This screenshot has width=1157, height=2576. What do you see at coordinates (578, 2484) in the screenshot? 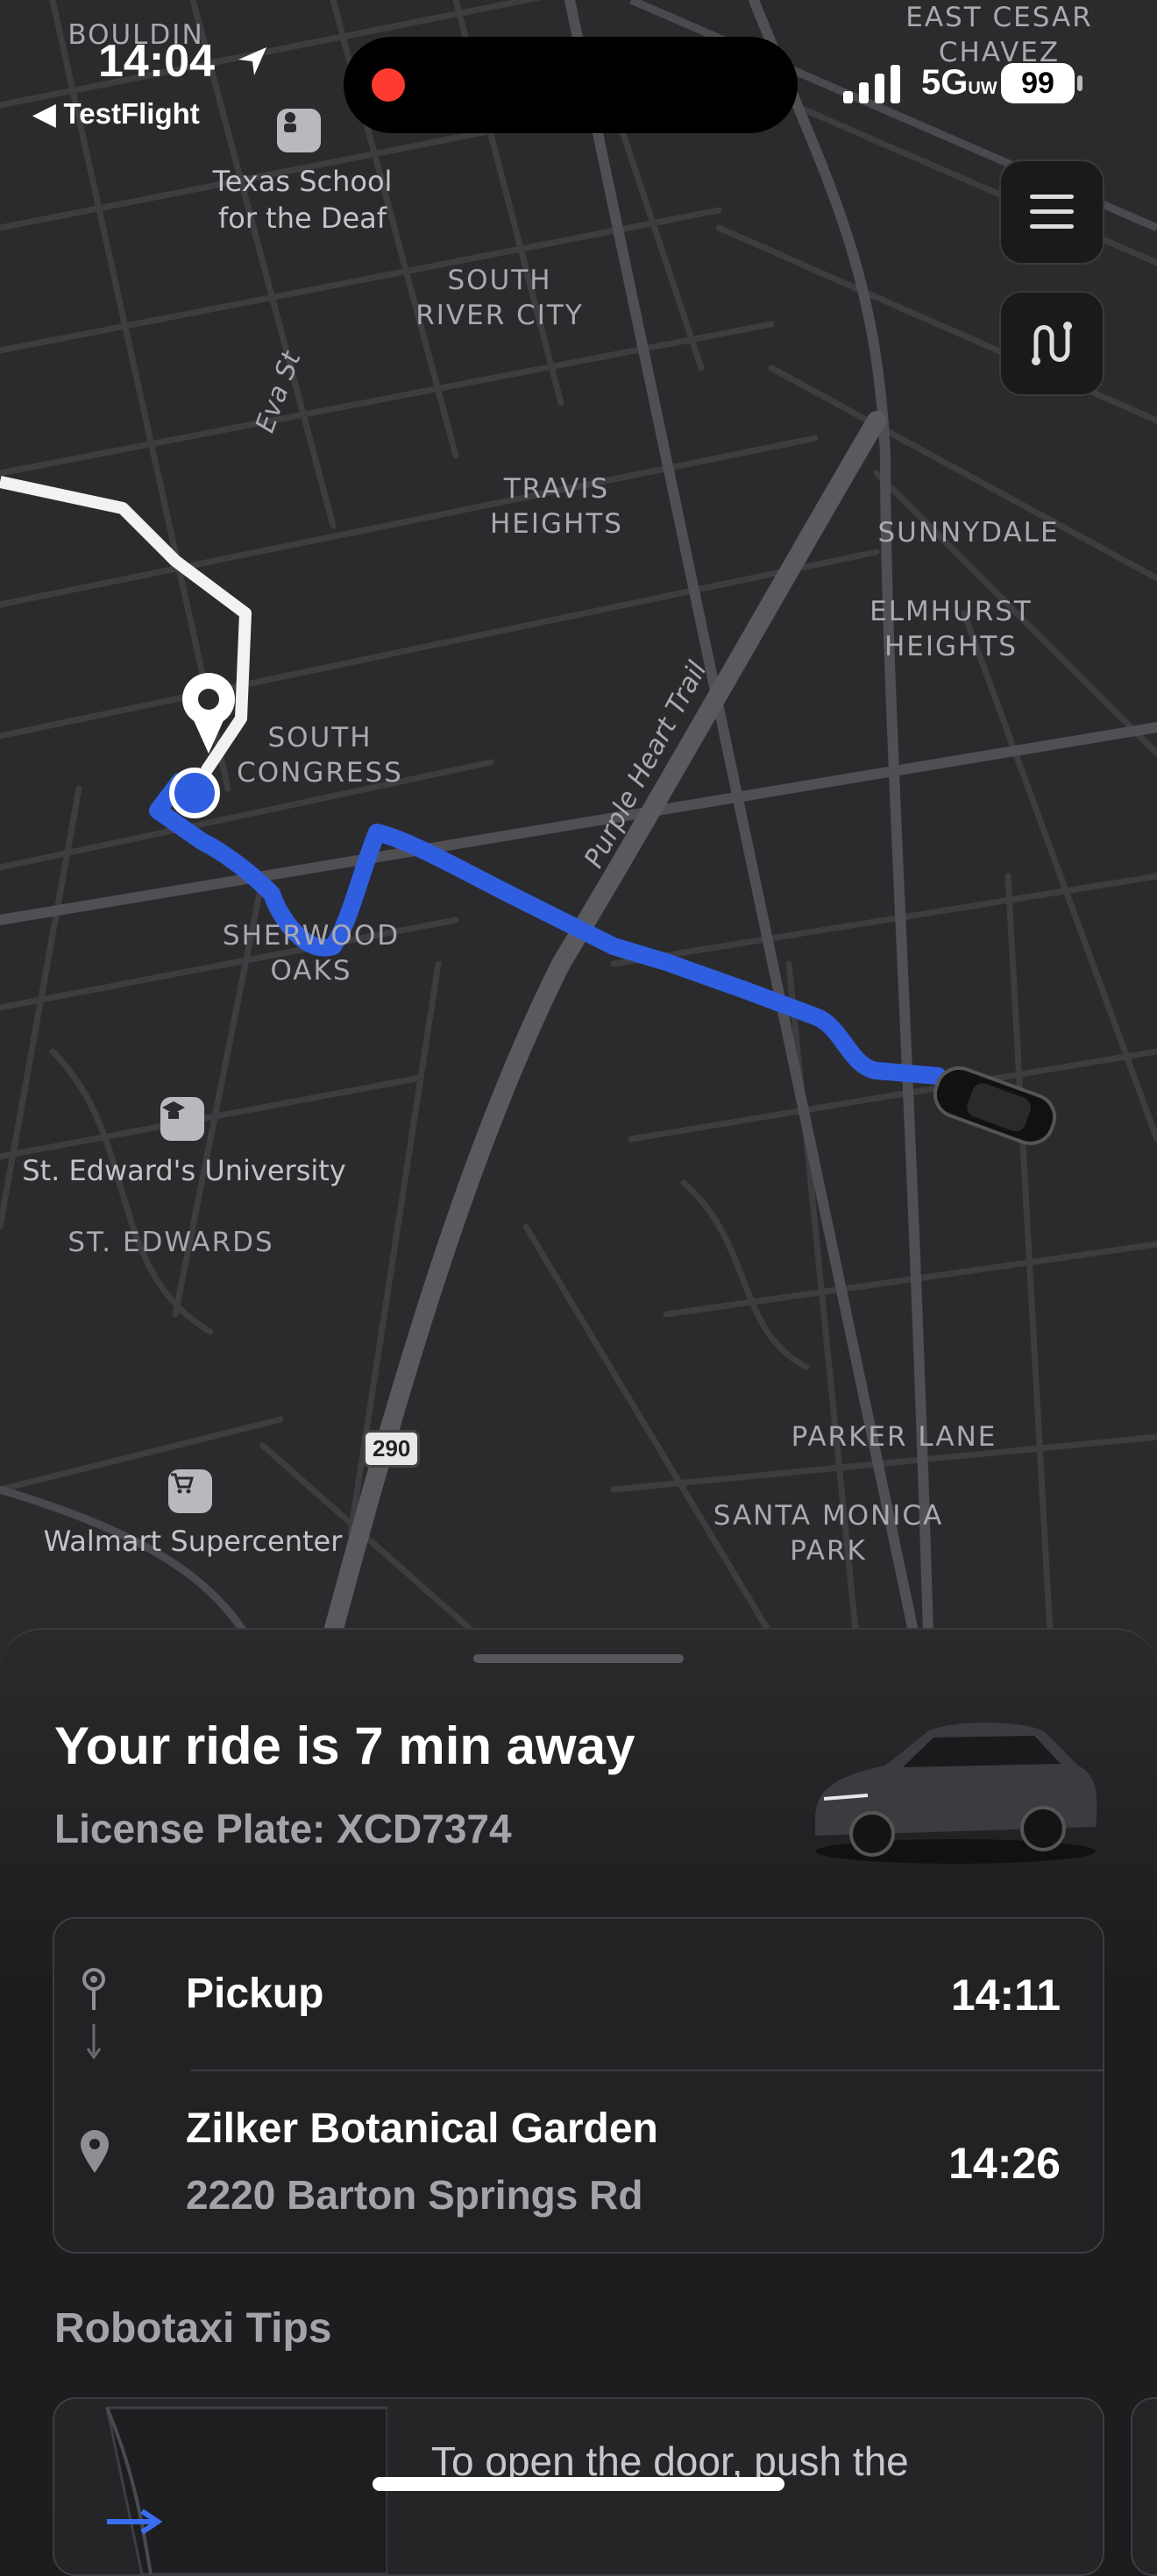
I see `home-indicator` at bounding box center [578, 2484].